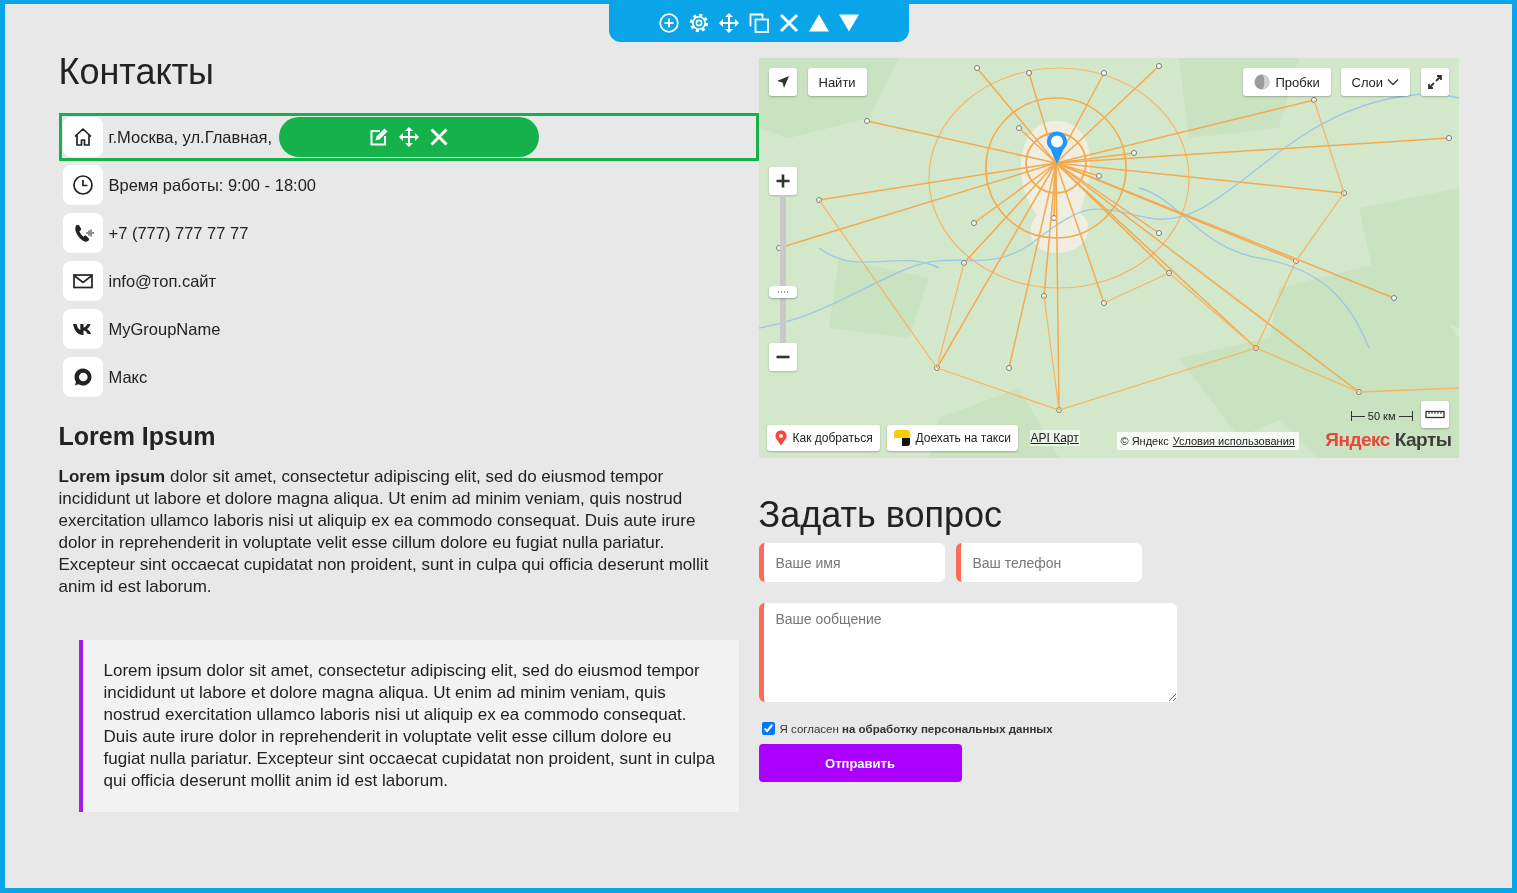 The width and height of the screenshot is (1517, 893). Describe the element at coordinates (190, 137) in the screenshot. I see `contact-text: г.Москва, ул.Главная,` at that location.